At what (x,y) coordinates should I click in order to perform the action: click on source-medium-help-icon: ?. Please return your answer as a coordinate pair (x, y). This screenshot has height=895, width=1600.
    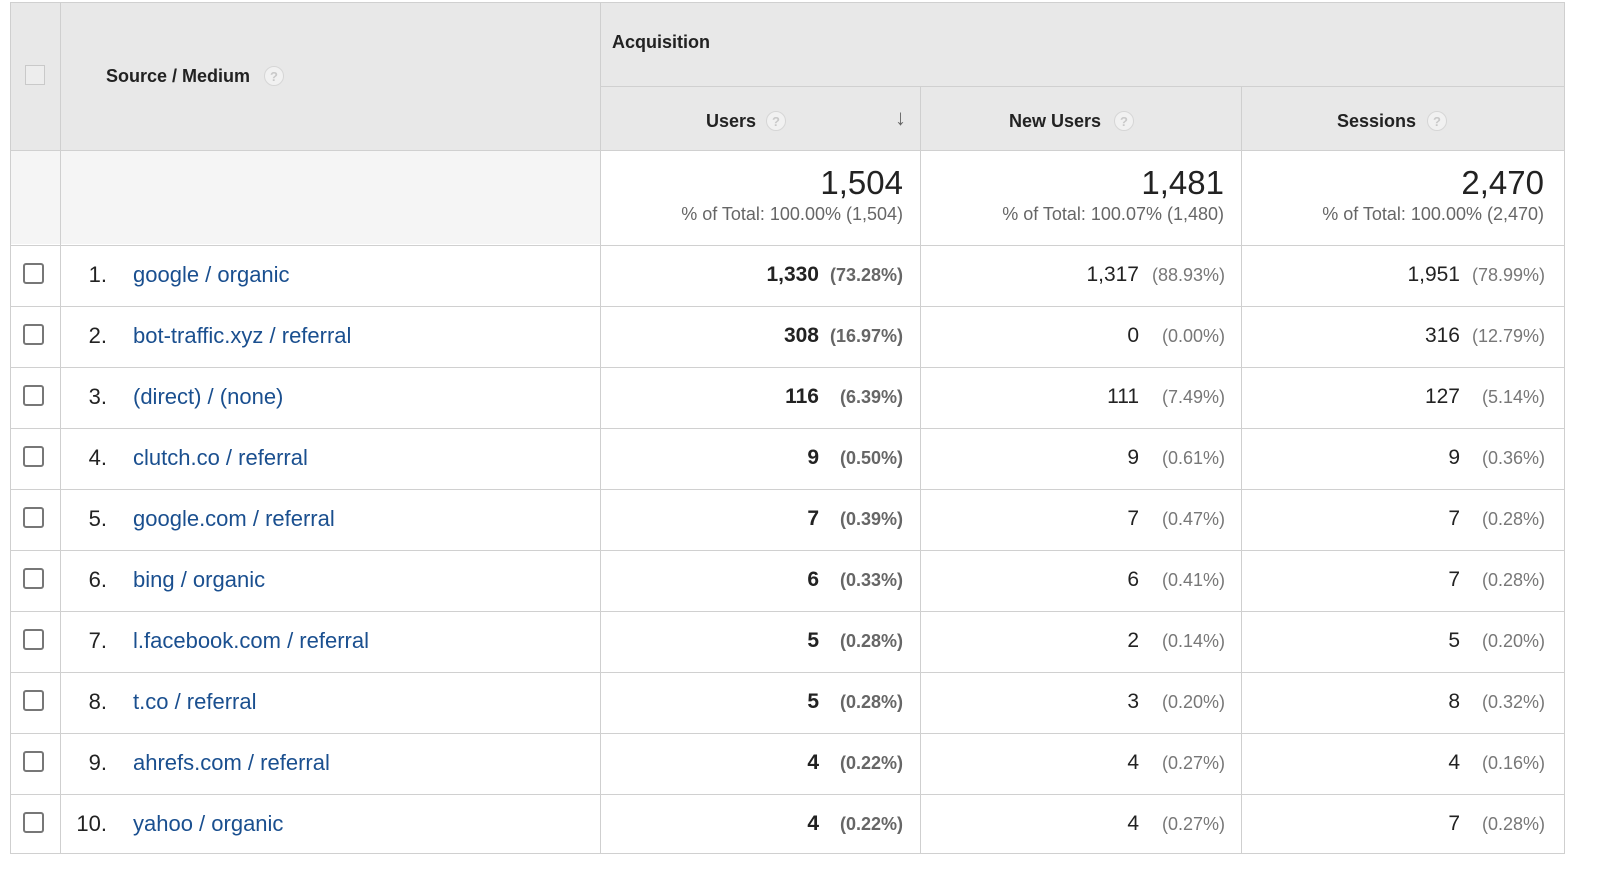
    Looking at the image, I should click on (274, 76).